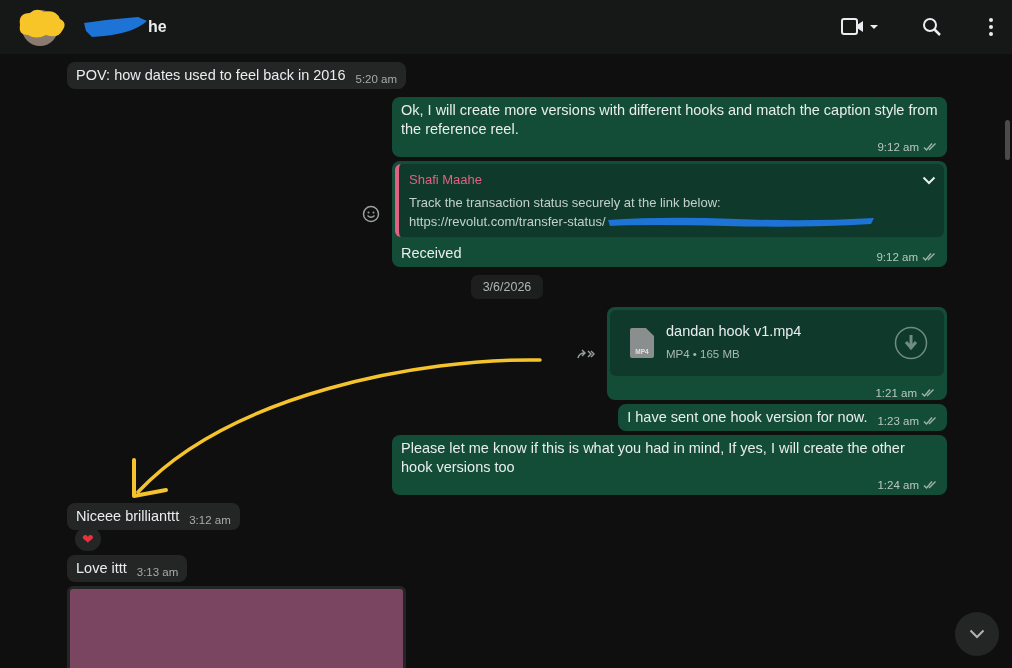 This screenshot has height=668, width=1012. What do you see at coordinates (157, 572) in the screenshot?
I see `message-time: 3:13 am` at bounding box center [157, 572].